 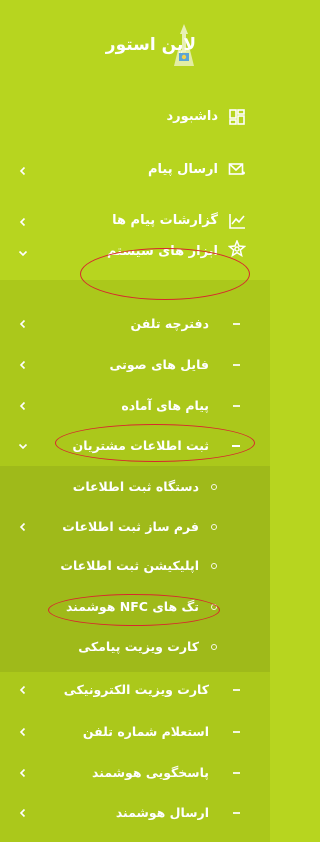 I want to click on menu-item-send-message: ارسال پیام, so click(x=135, y=171).